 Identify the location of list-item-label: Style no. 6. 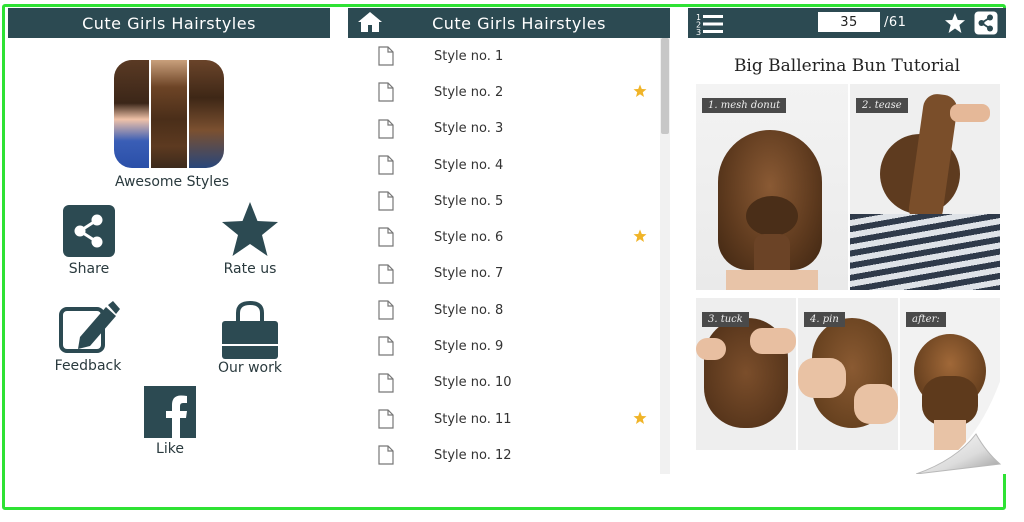
(469, 238).